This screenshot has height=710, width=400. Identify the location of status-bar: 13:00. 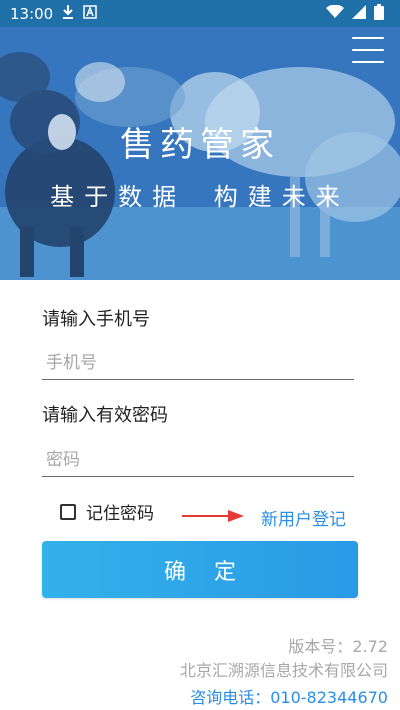
(200, 13).